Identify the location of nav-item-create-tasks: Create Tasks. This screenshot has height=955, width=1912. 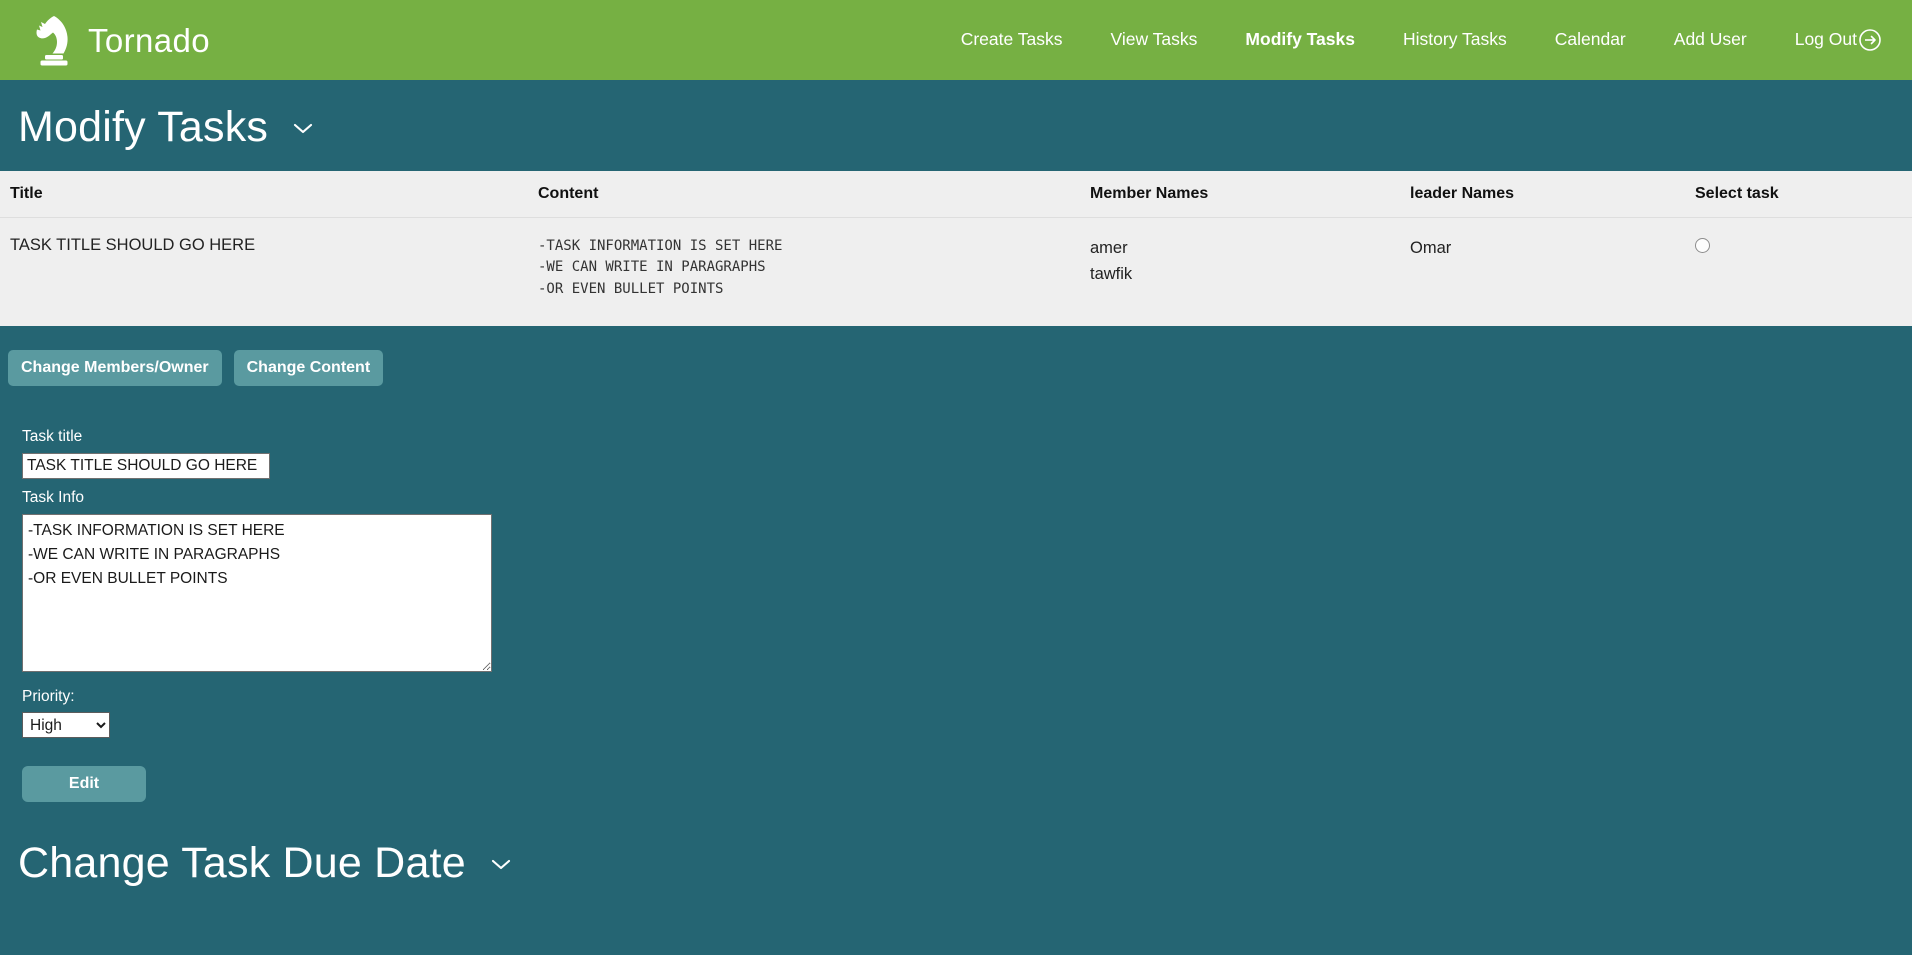
(1012, 40).